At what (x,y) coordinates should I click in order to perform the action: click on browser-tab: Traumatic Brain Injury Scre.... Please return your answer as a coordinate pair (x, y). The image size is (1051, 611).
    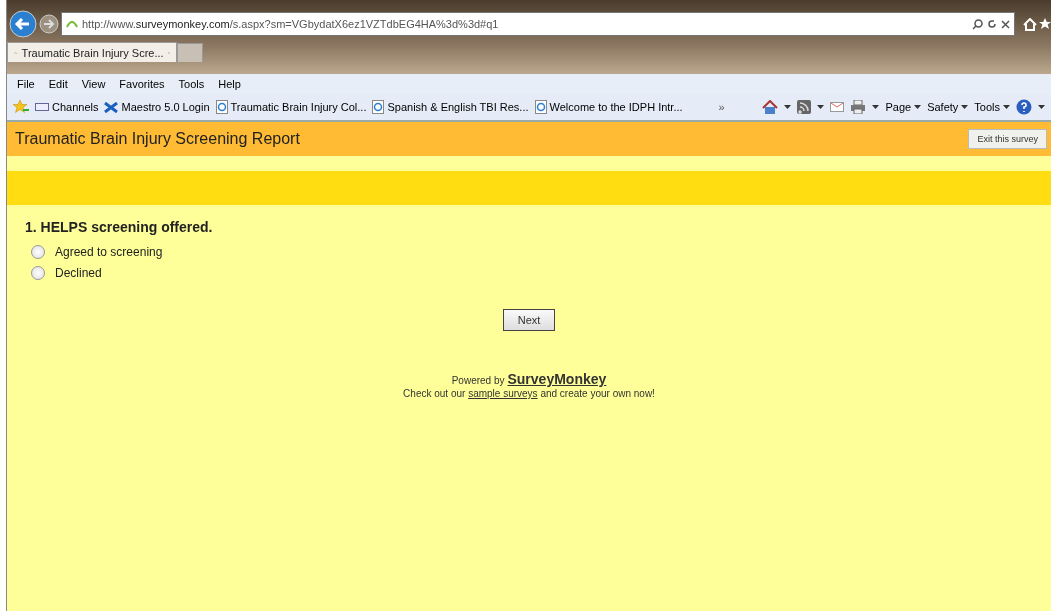
    Looking at the image, I should click on (92, 52).